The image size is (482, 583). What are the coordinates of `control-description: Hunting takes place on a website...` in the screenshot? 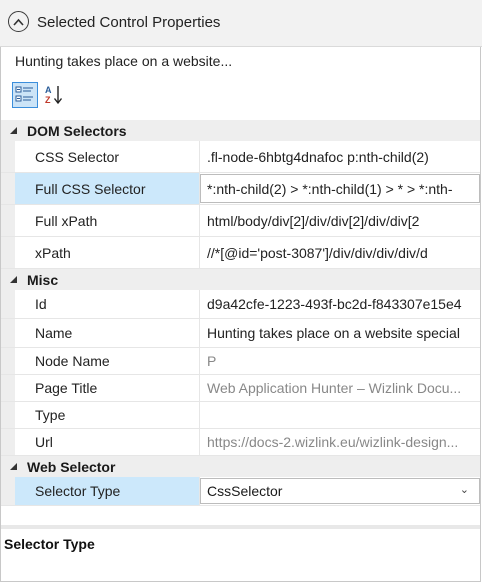 It's located at (124, 61).